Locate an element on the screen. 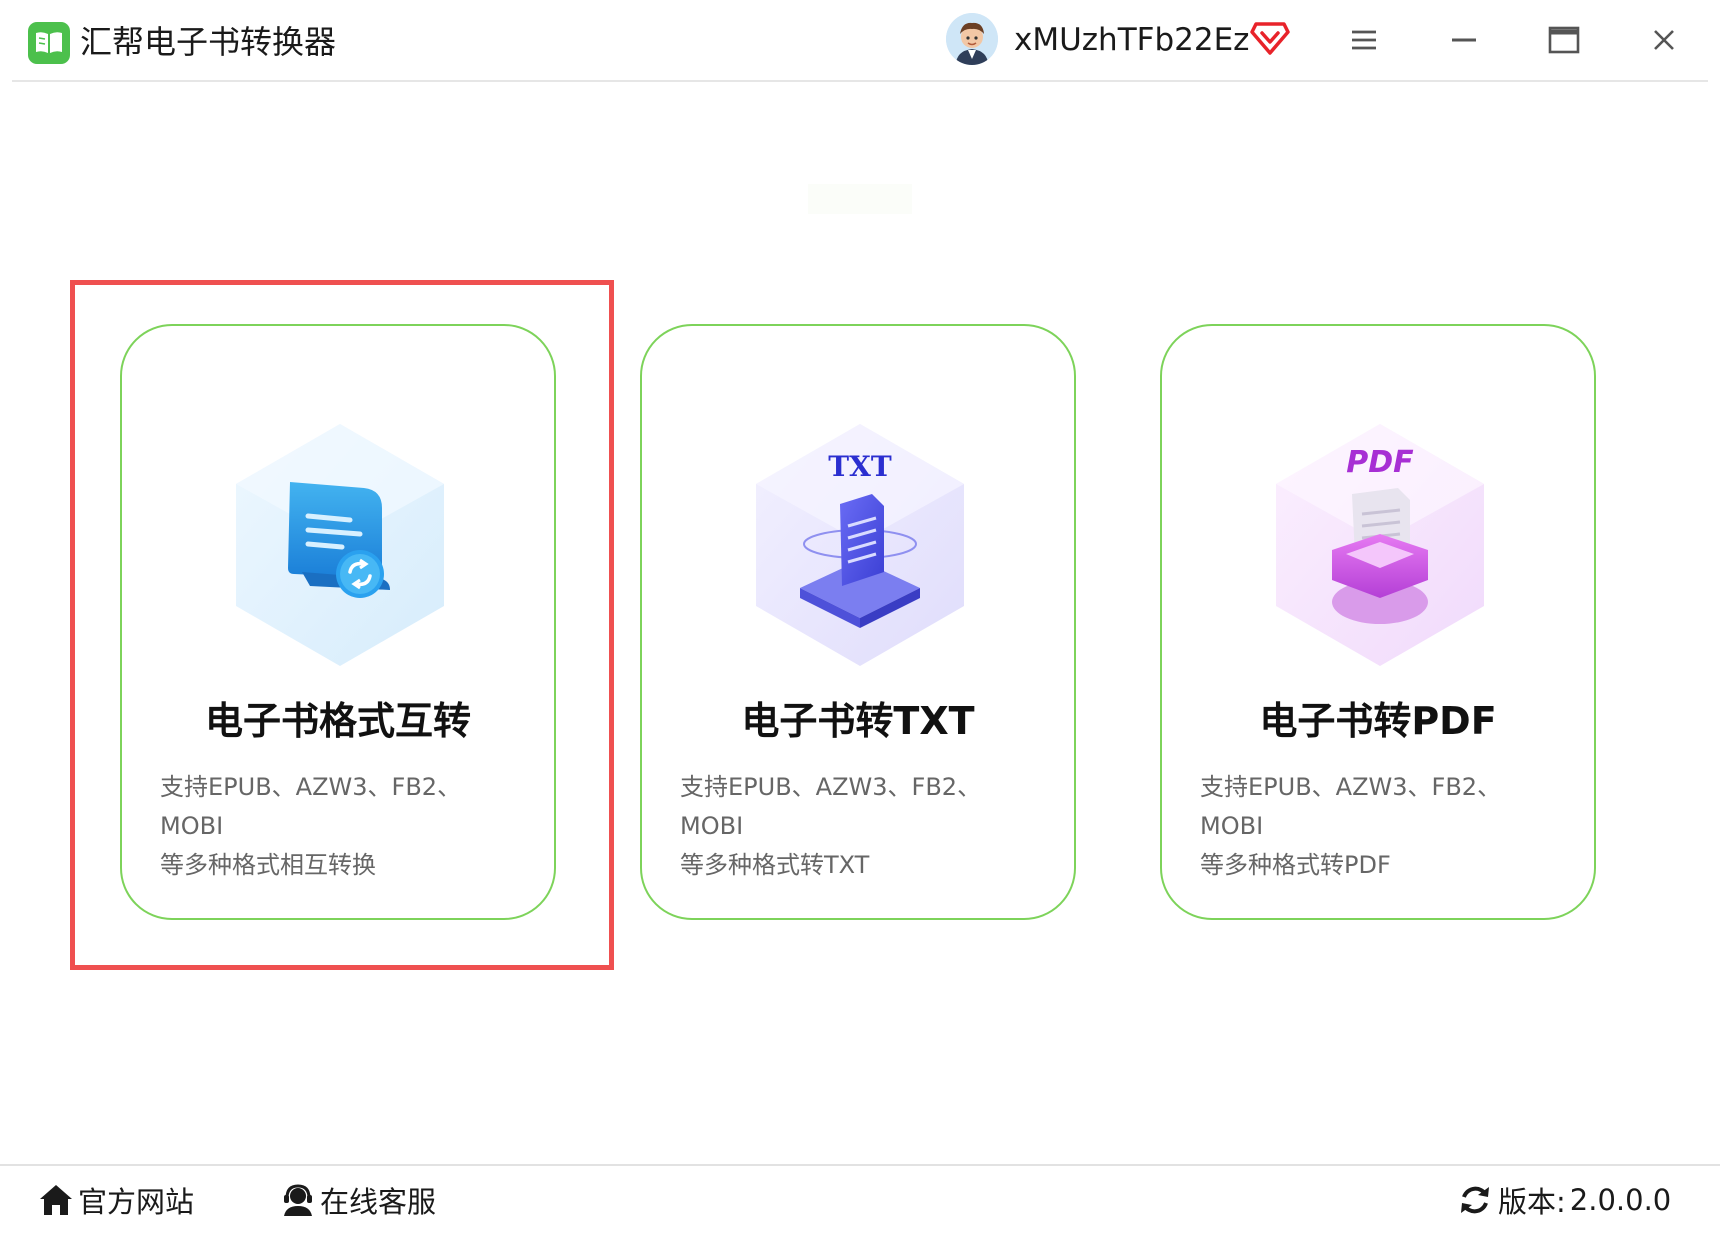 The image size is (1720, 1234). online-service-label: 在线客服 is located at coordinates (378, 1202).